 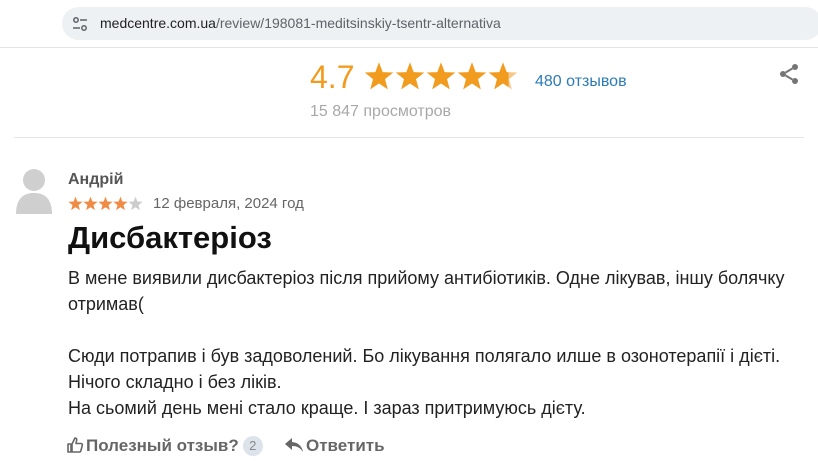 I want to click on helpful-count-badge: 2, so click(x=252, y=446).